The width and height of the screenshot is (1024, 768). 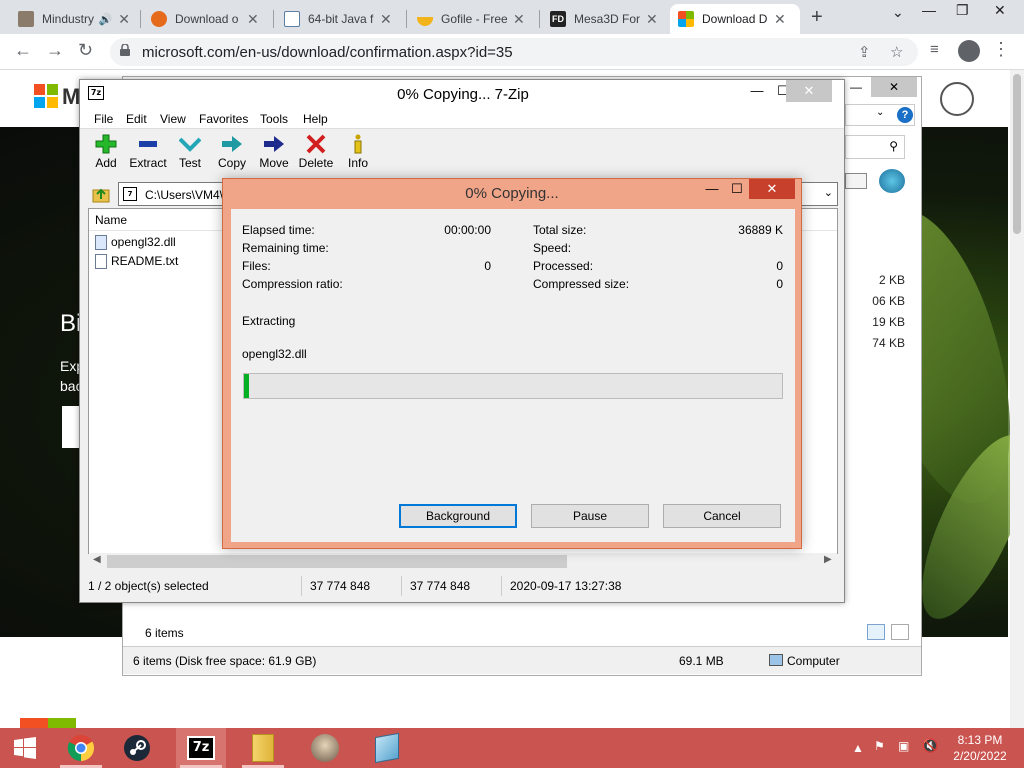 What do you see at coordinates (325, 748) in the screenshot?
I see `taskbar-app` at bounding box center [325, 748].